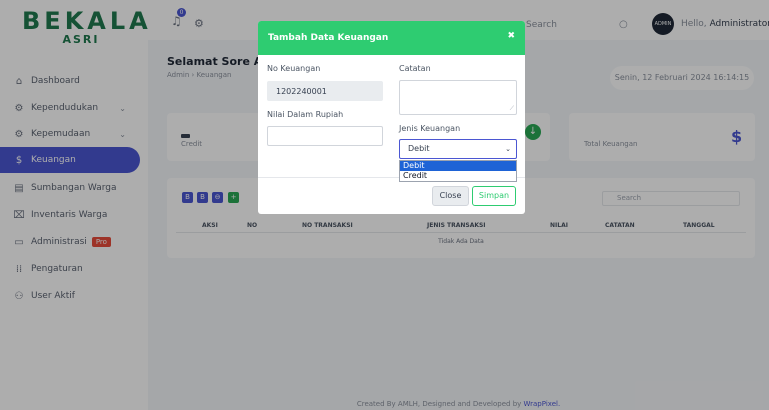 The height and width of the screenshot is (410, 769). Describe the element at coordinates (415, 68) in the screenshot. I see `catatan-label: Catatan` at that location.